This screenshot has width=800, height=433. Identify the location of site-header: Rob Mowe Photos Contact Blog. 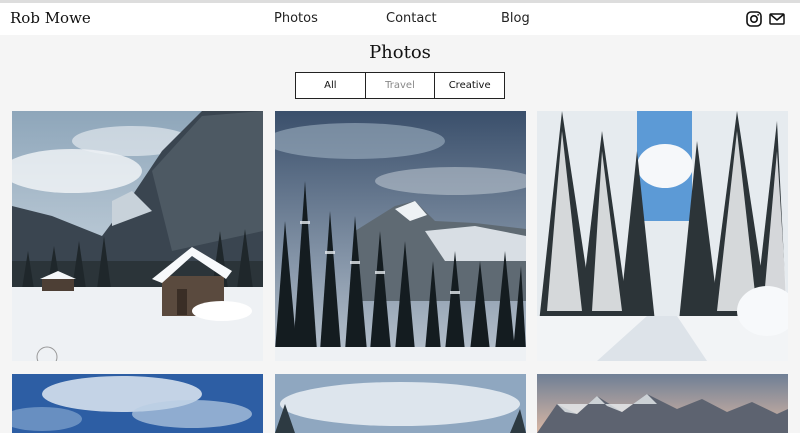
(400, 19).